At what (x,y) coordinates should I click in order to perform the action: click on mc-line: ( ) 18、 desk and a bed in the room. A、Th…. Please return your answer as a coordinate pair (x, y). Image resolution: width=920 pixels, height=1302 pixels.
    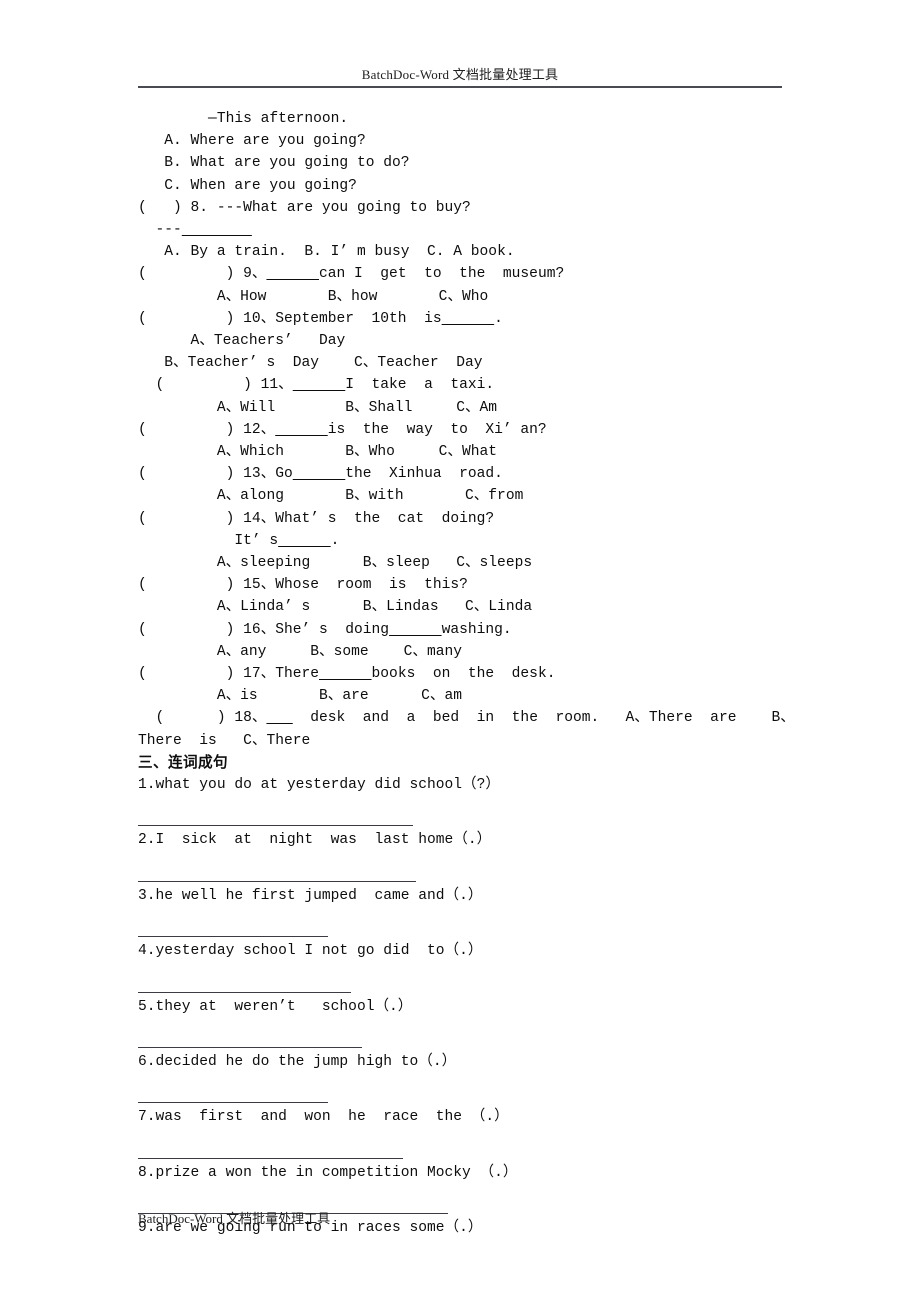
    Looking at the image, I should click on (466, 718).